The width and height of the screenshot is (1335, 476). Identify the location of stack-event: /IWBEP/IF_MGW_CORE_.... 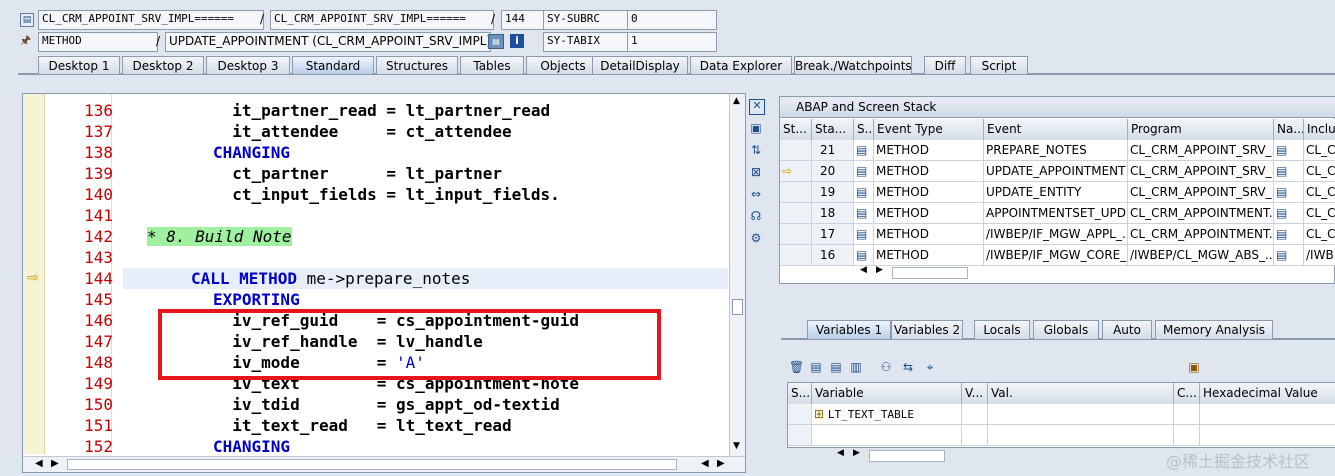
(1056, 255).